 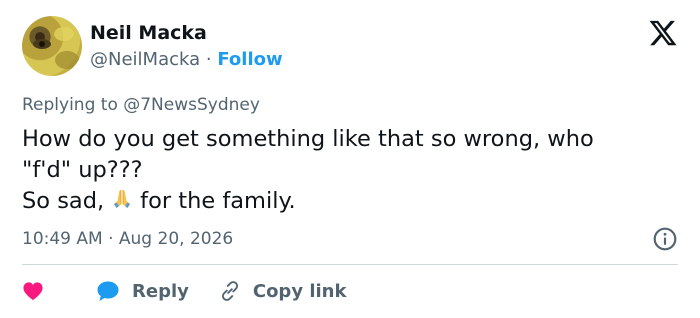 I want to click on divider, so click(x=350, y=264).